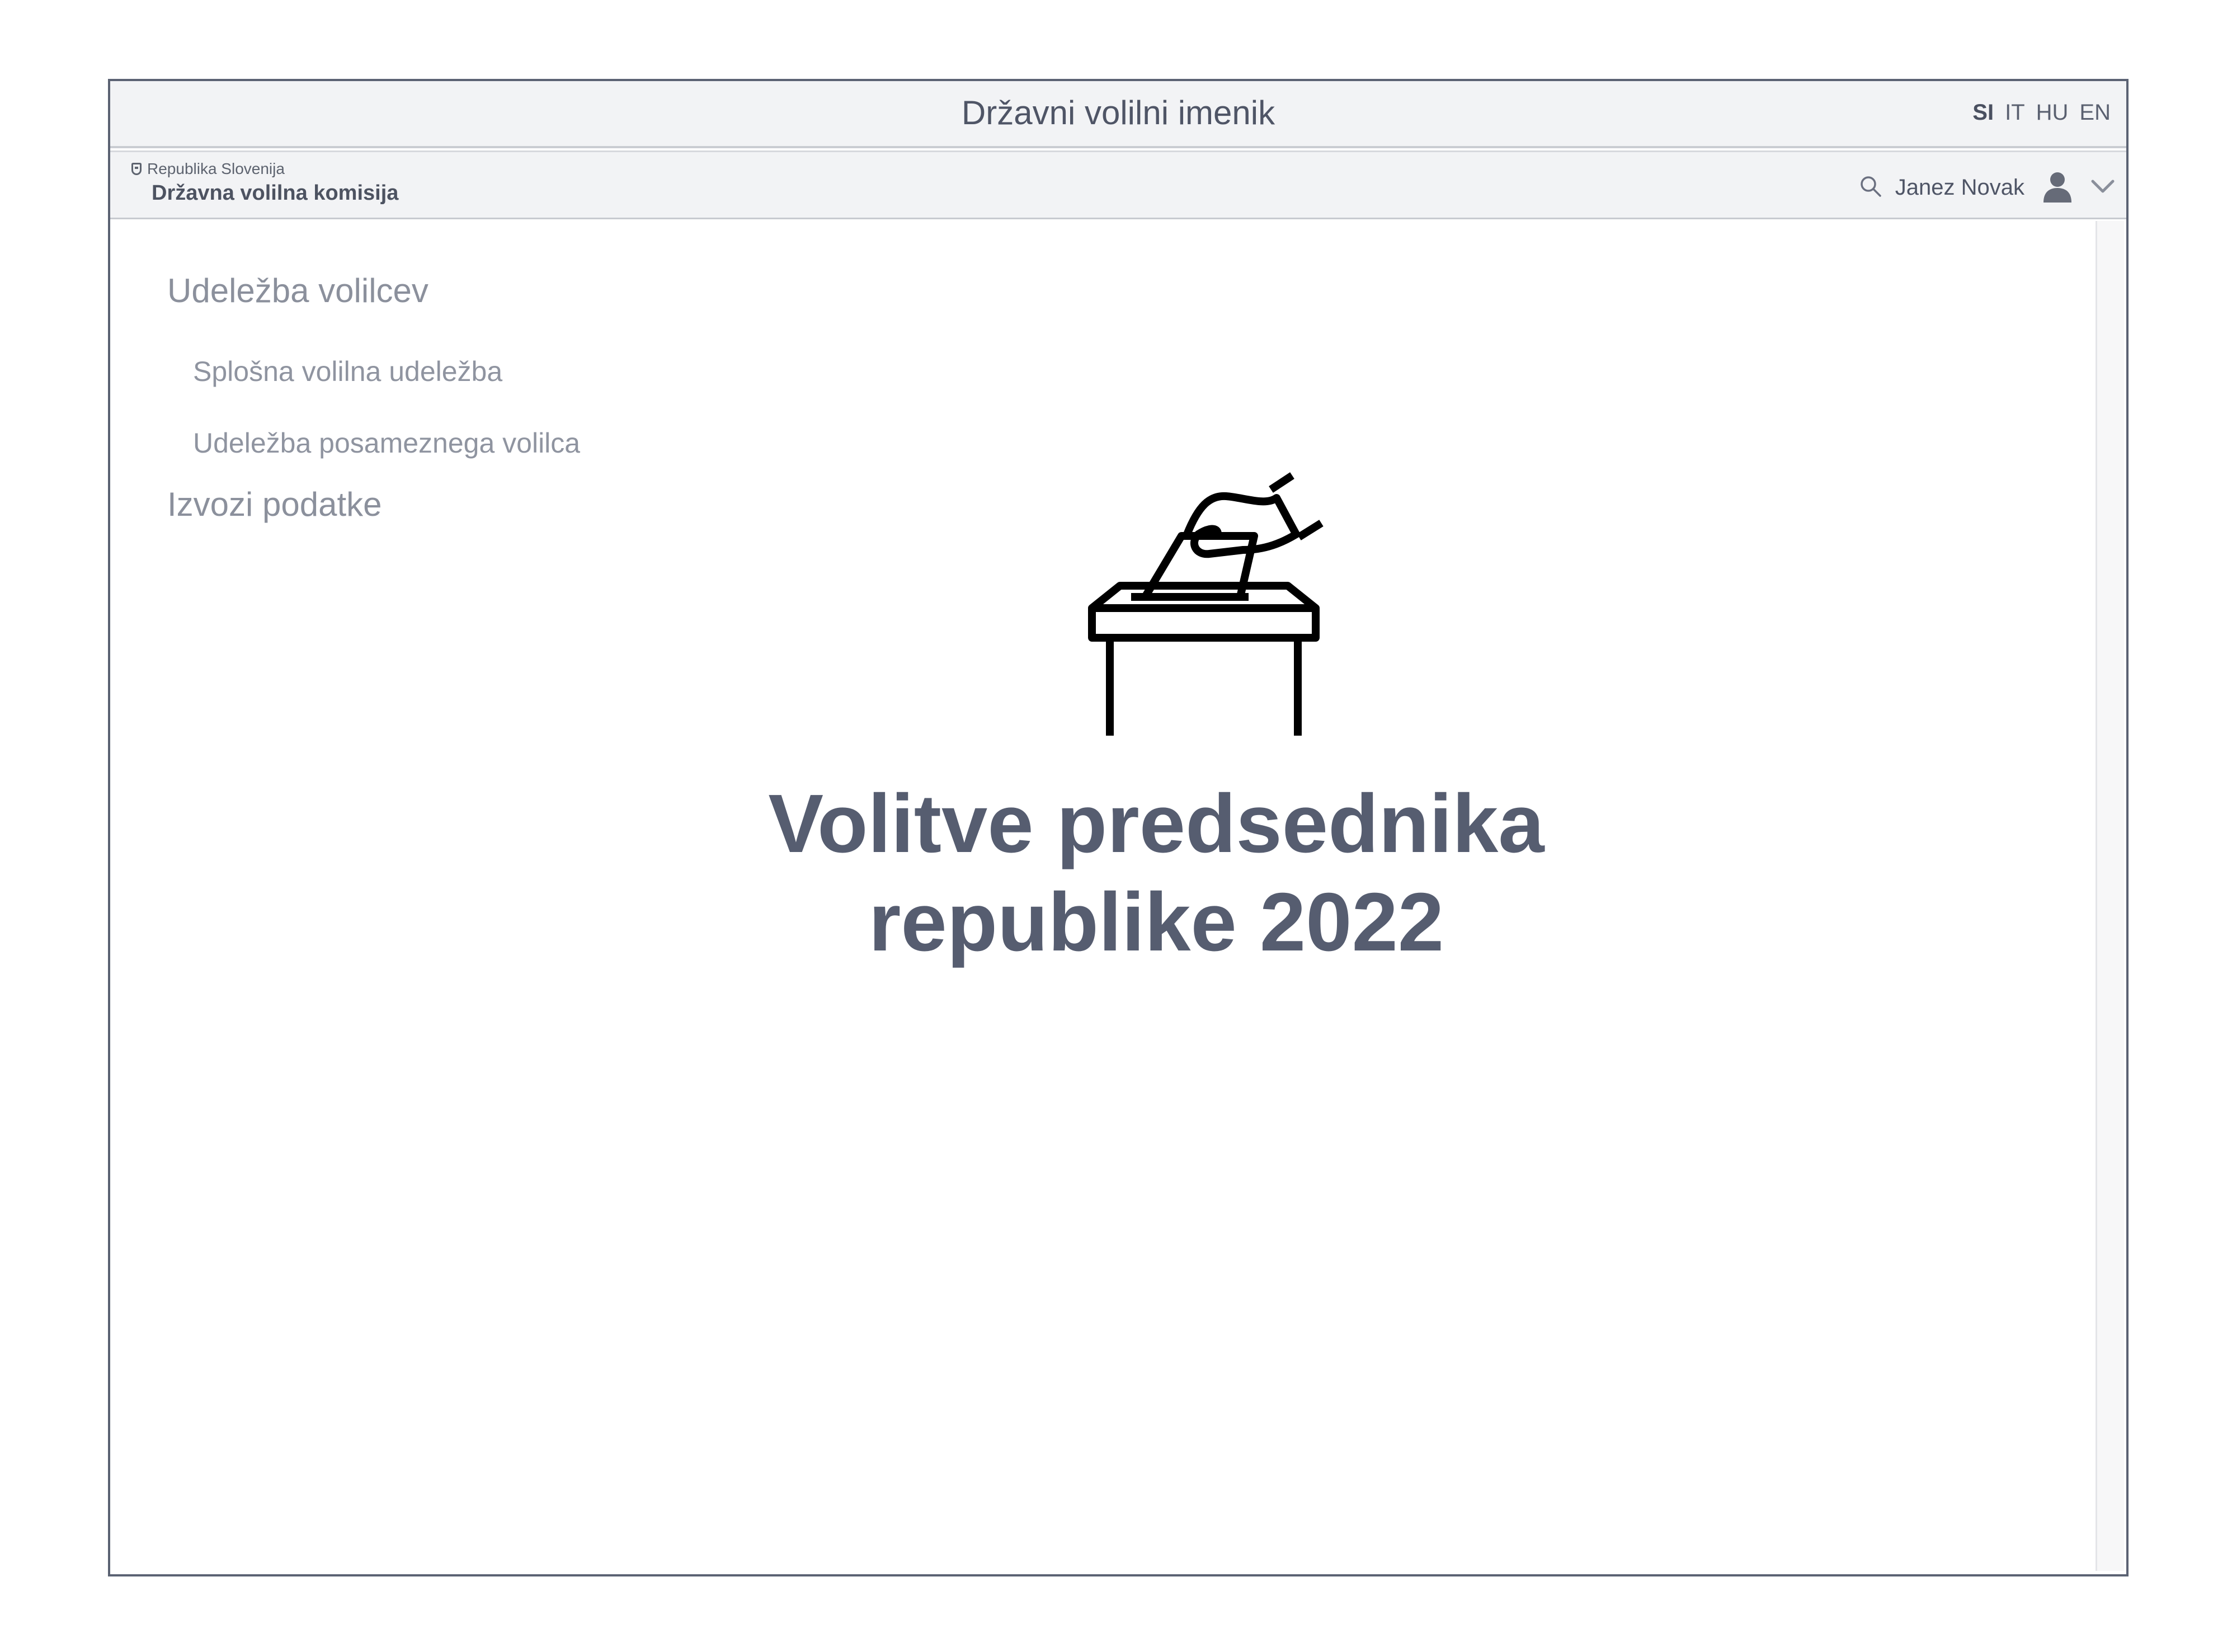 This screenshot has width=2232, height=1652. I want to click on chevron-down-icon, so click(2102, 188).